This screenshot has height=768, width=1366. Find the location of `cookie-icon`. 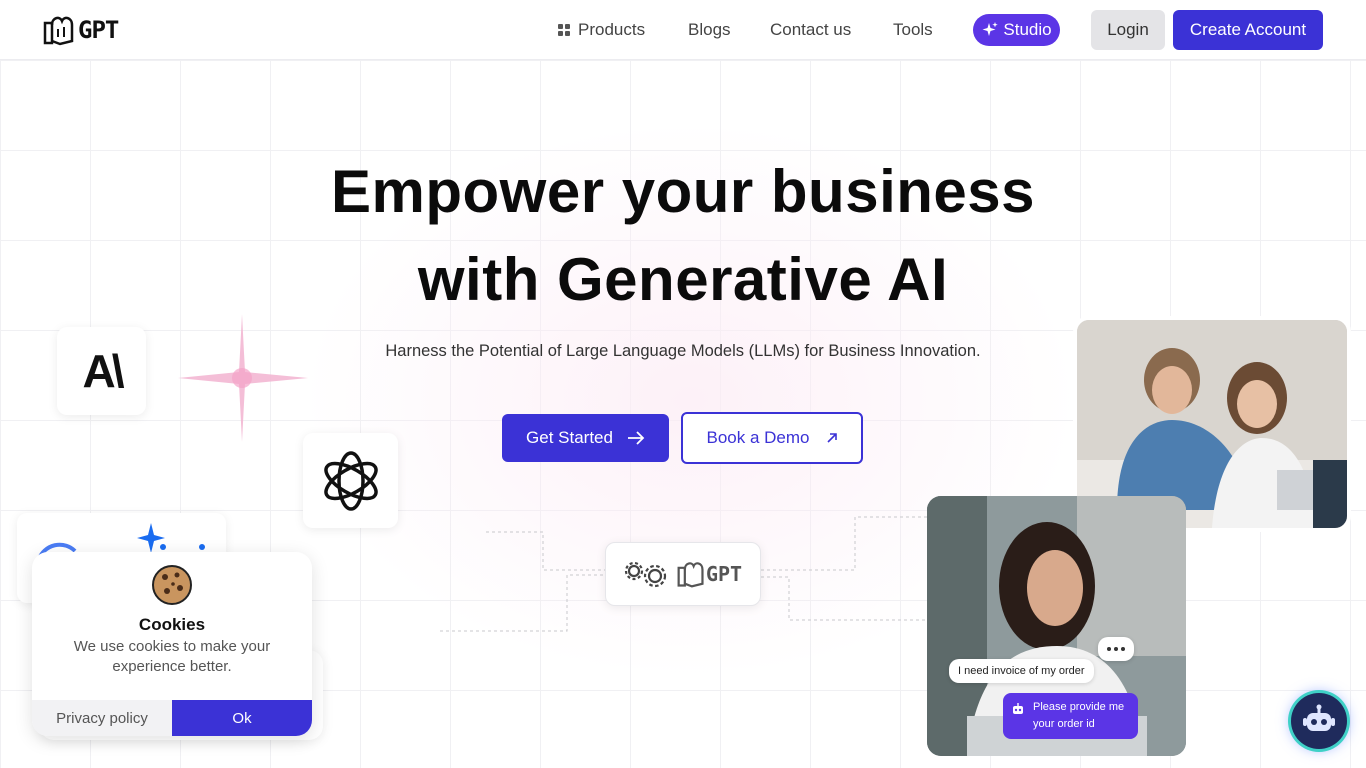

cookie-icon is located at coordinates (172, 585).